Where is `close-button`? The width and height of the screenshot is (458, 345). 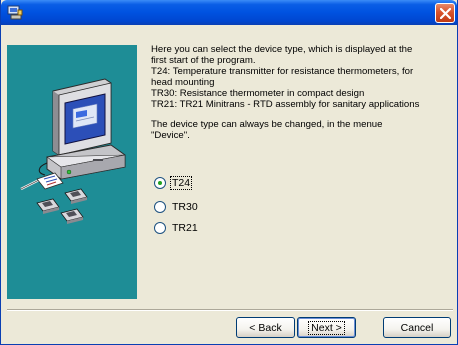 close-button is located at coordinates (445, 13).